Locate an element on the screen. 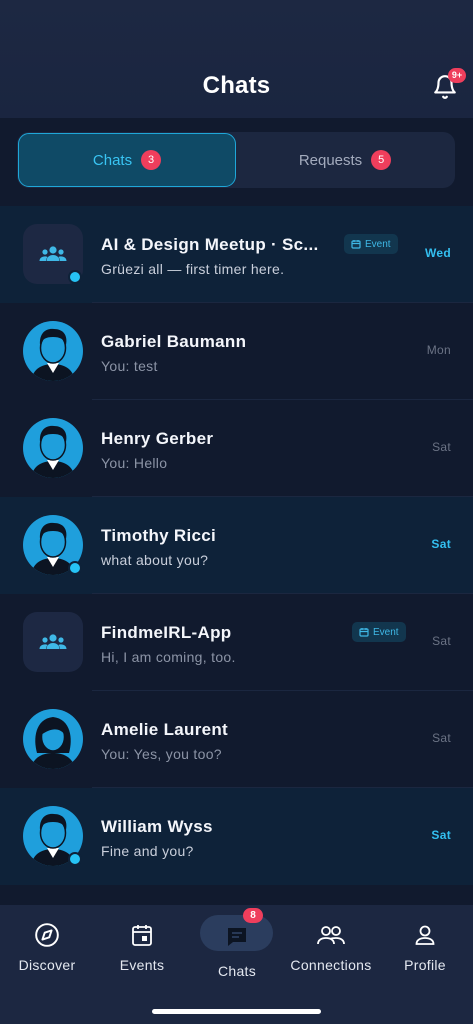  nav-chats-badge: 8 is located at coordinates (253, 915).